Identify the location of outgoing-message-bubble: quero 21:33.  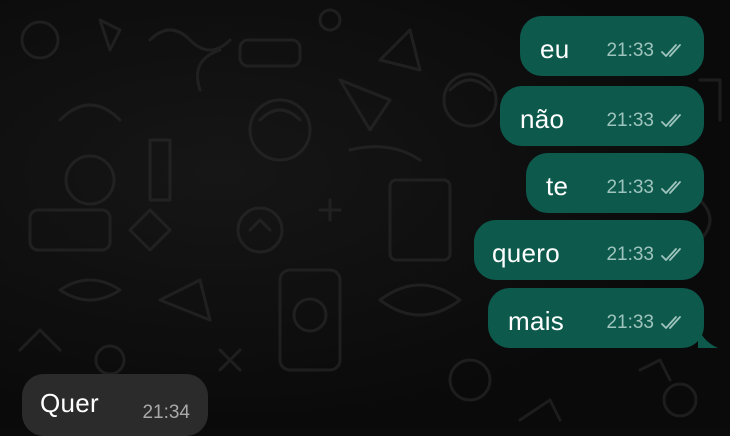
(589, 250).